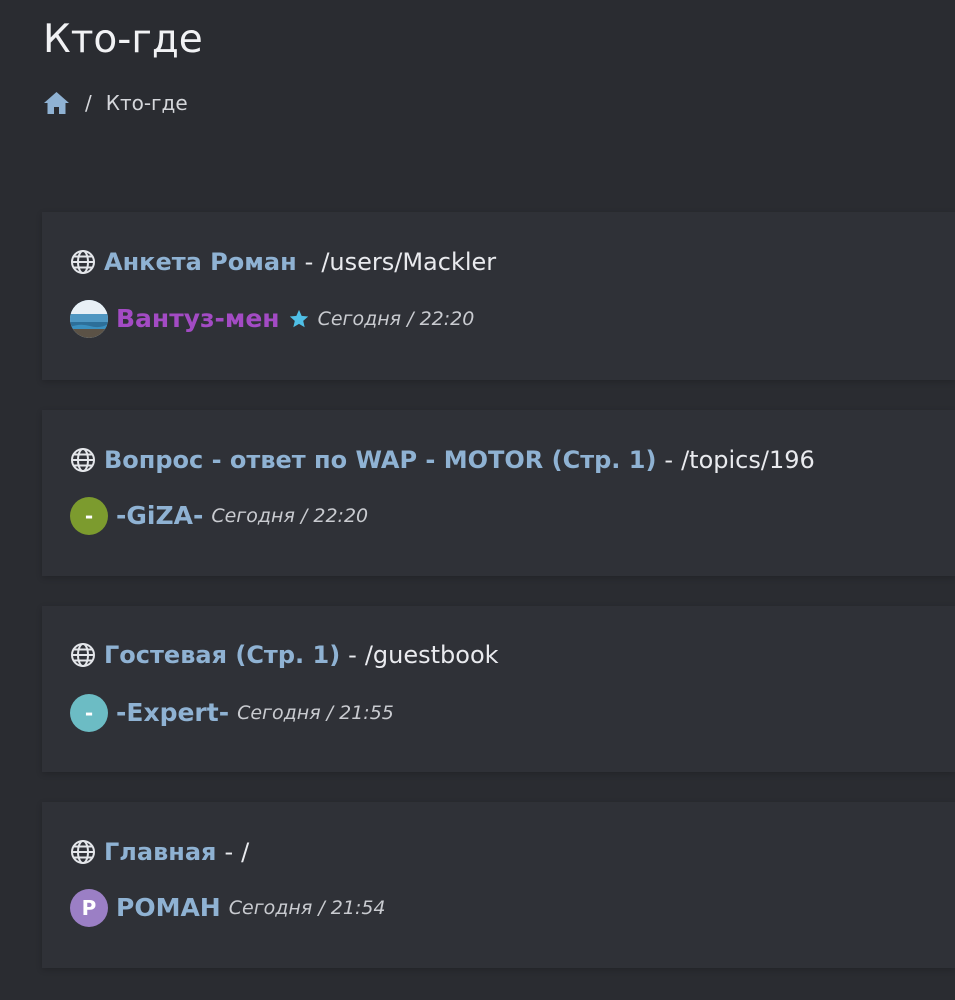 The height and width of the screenshot is (1000, 955). Describe the element at coordinates (168, 908) in the screenshot. I see `user-link: РОМАН` at that location.